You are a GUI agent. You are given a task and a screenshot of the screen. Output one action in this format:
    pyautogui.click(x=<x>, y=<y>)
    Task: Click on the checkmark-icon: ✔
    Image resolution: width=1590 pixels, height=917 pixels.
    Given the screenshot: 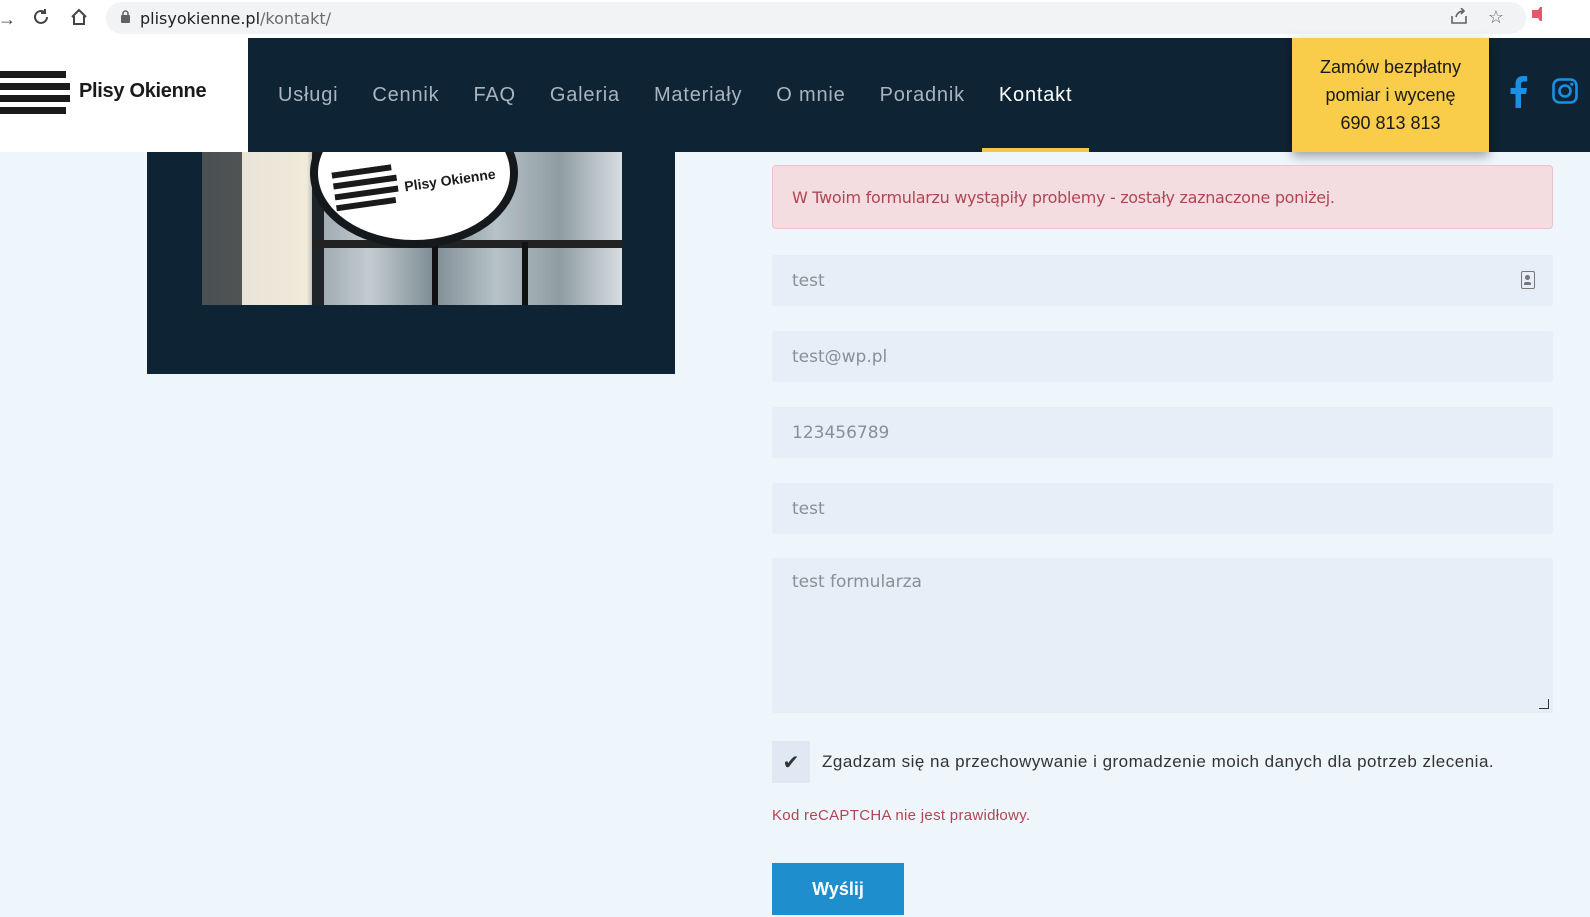 What is the action you would take?
    pyautogui.click(x=791, y=762)
    